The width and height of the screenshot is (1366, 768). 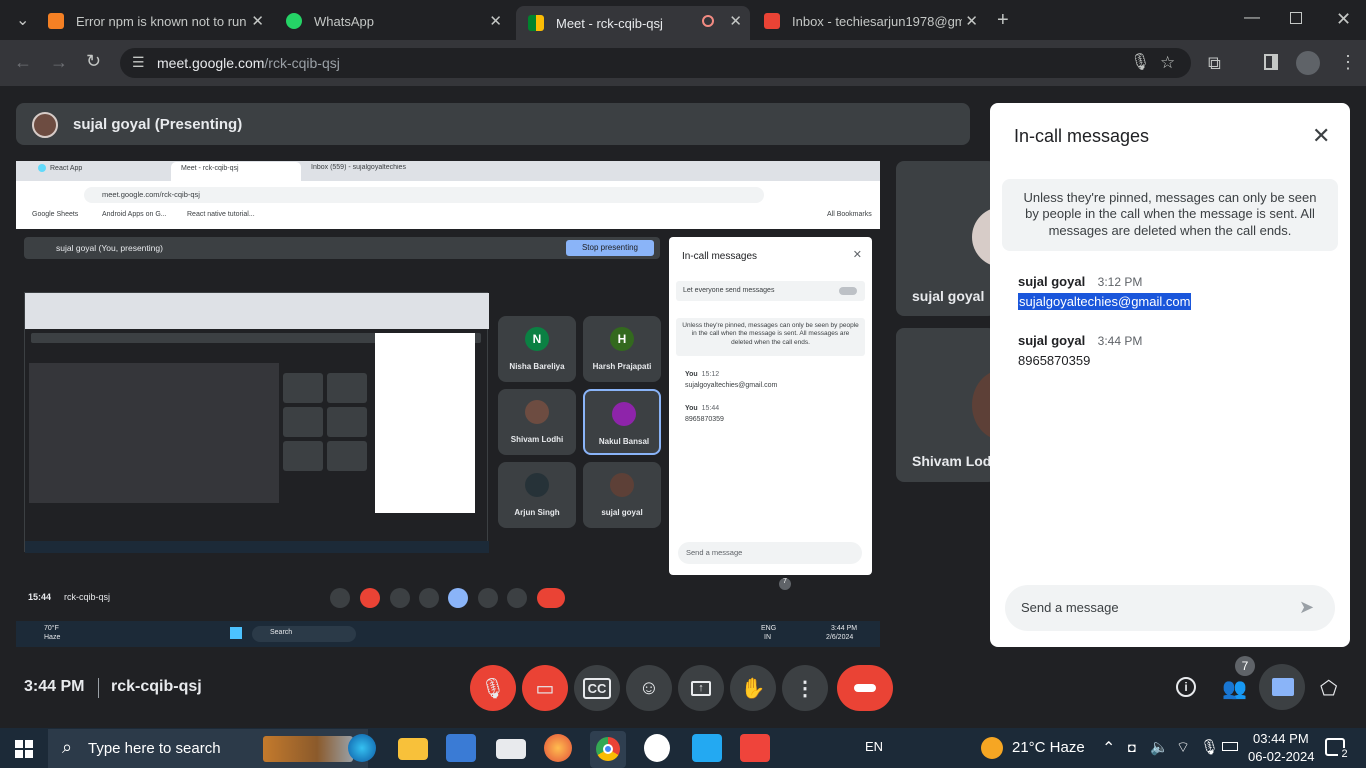 What do you see at coordinates (1344, 755) in the screenshot?
I see `notification-count-badge: 2` at bounding box center [1344, 755].